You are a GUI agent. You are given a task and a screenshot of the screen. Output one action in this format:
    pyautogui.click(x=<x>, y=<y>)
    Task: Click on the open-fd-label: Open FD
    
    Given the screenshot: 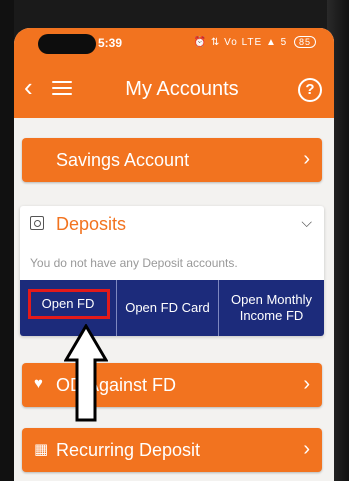 What is the action you would take?
    pyautogui.click(x=68, y=303)
    